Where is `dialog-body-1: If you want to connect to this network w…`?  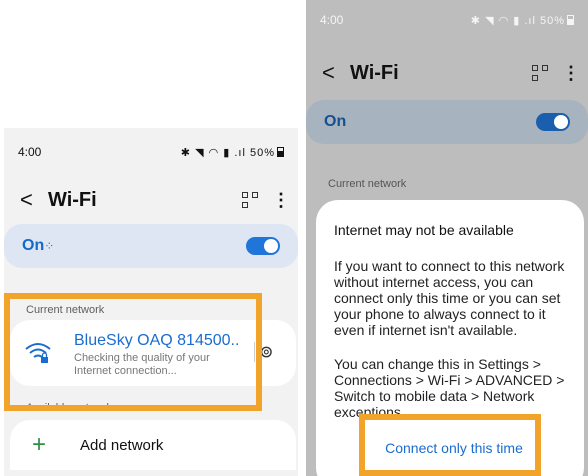
dialog-body-1: If you want to connect to this network w… is located at coordinates (449, 298).